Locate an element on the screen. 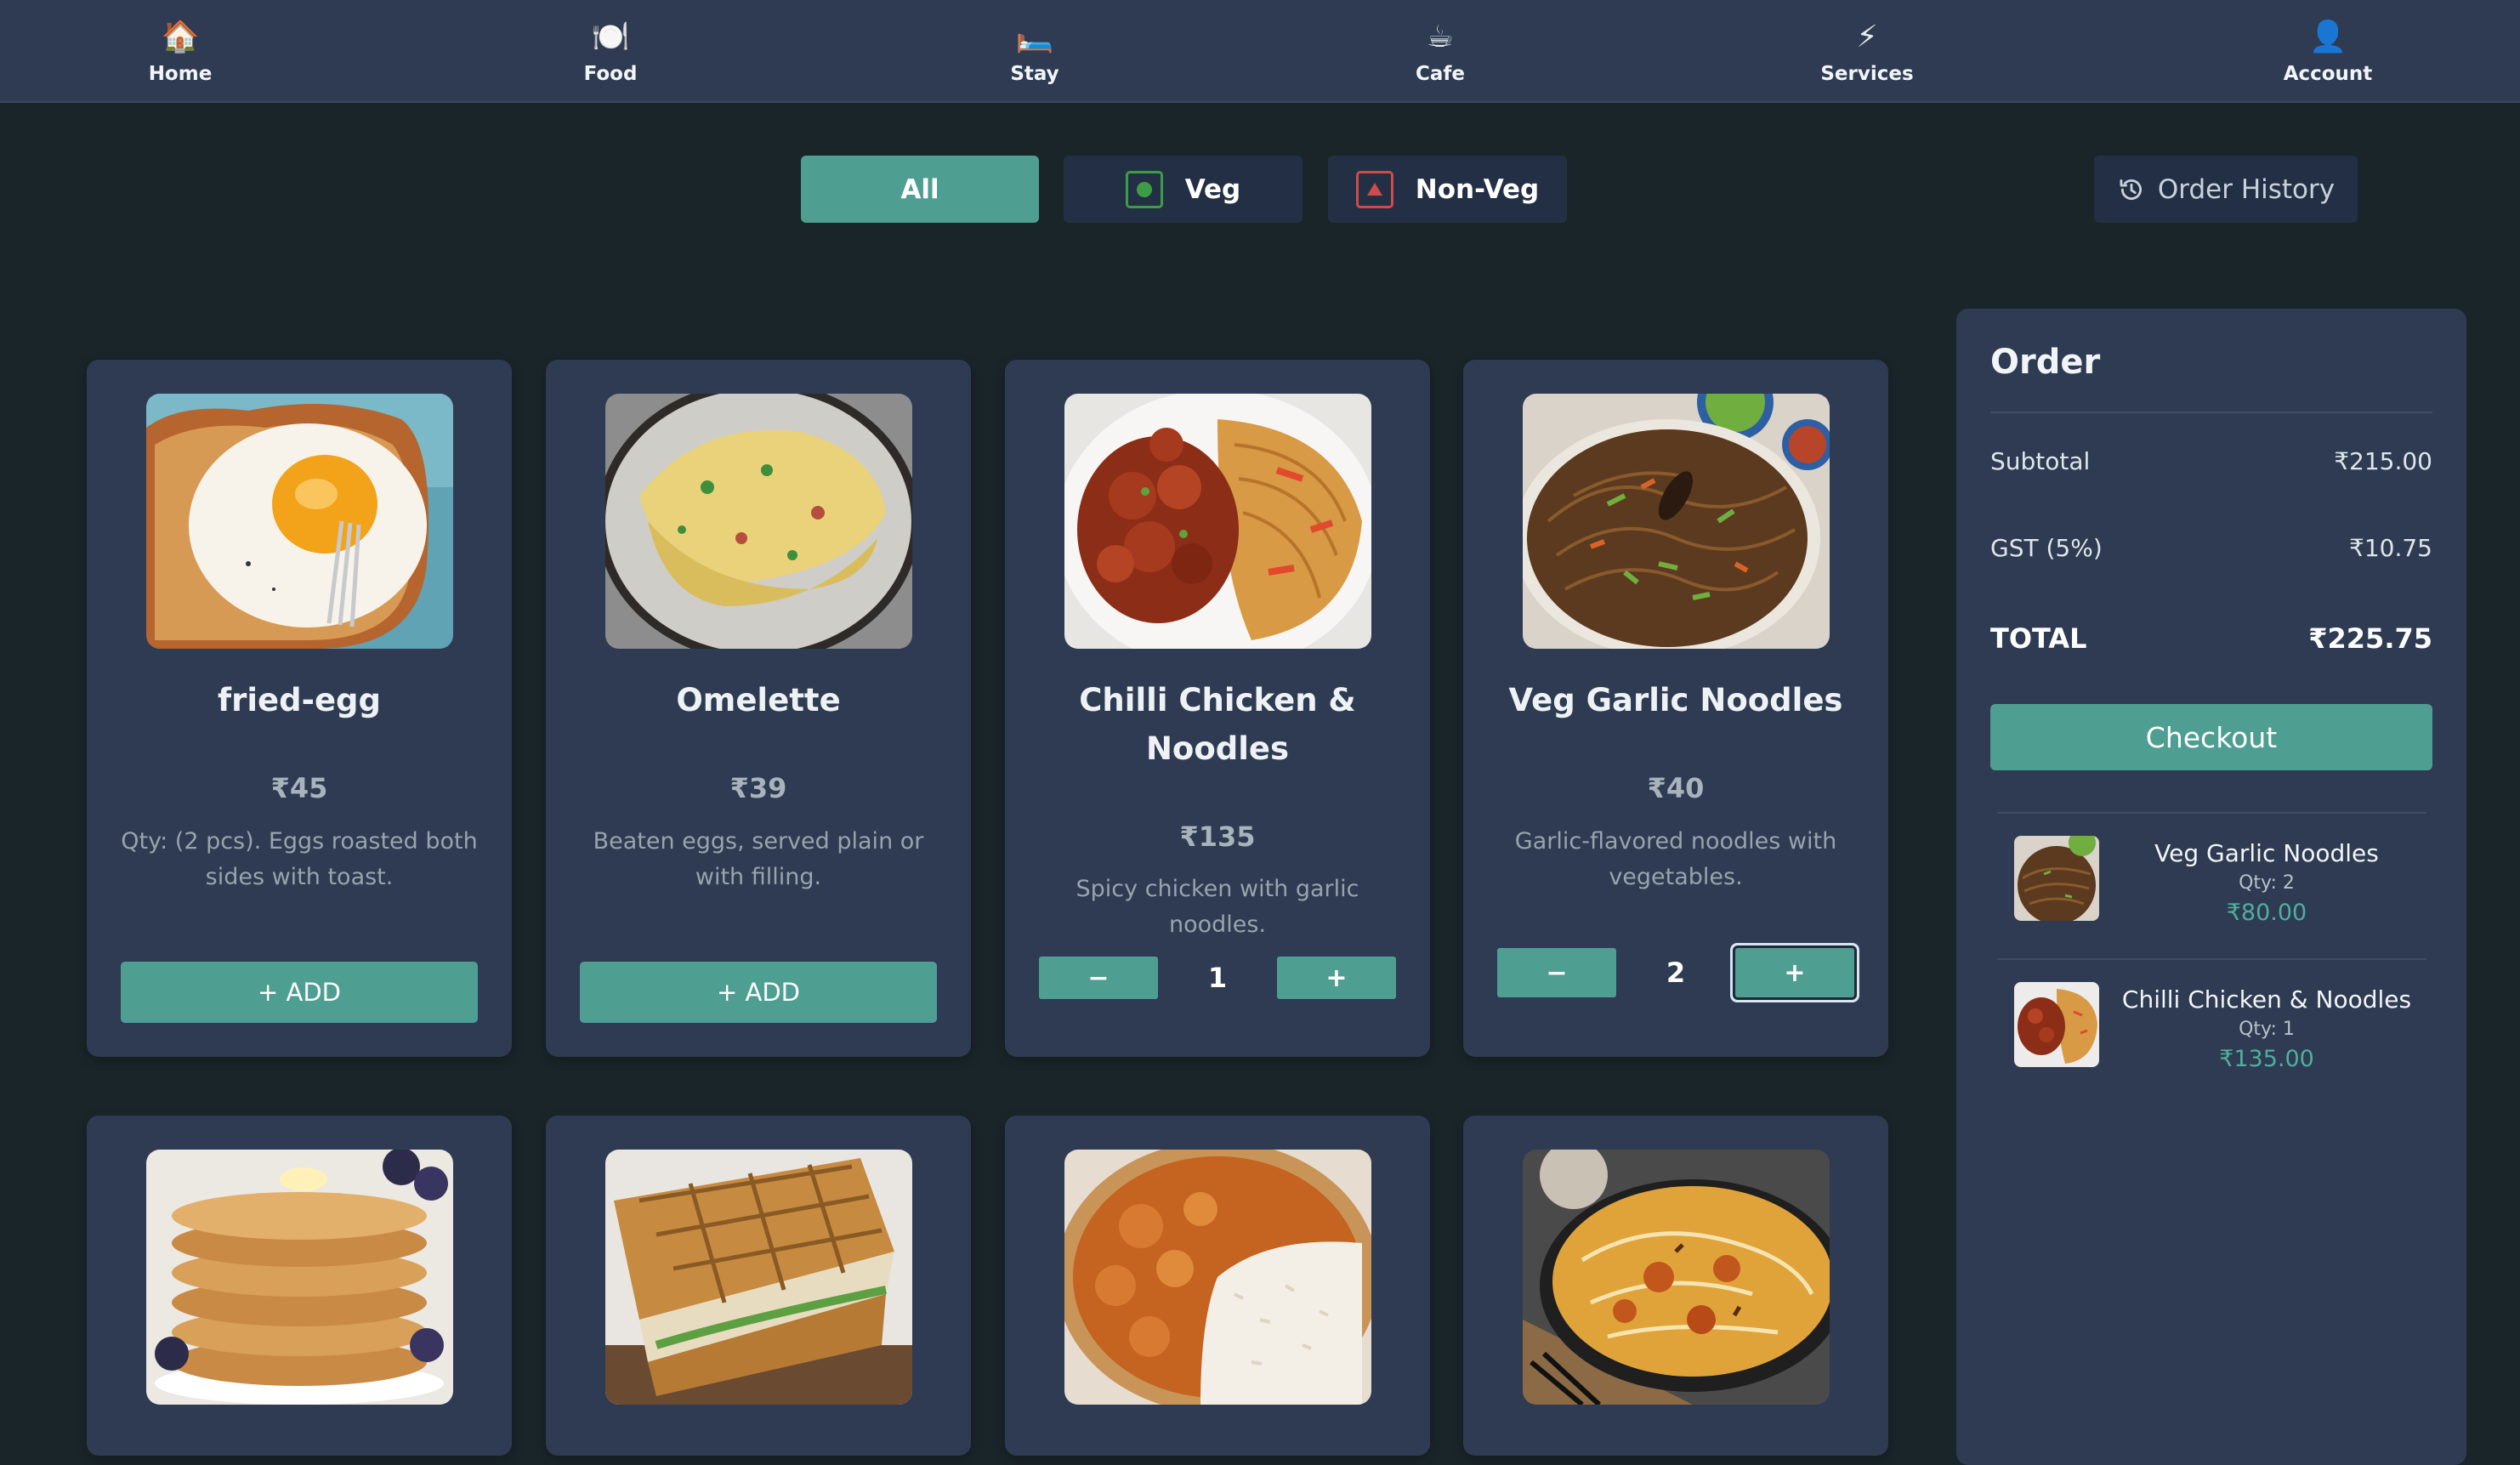 Image resolution: width=2520 pixels, height=1465 pixels. home-icon: 🏠 is located at coordinates (180, 36).